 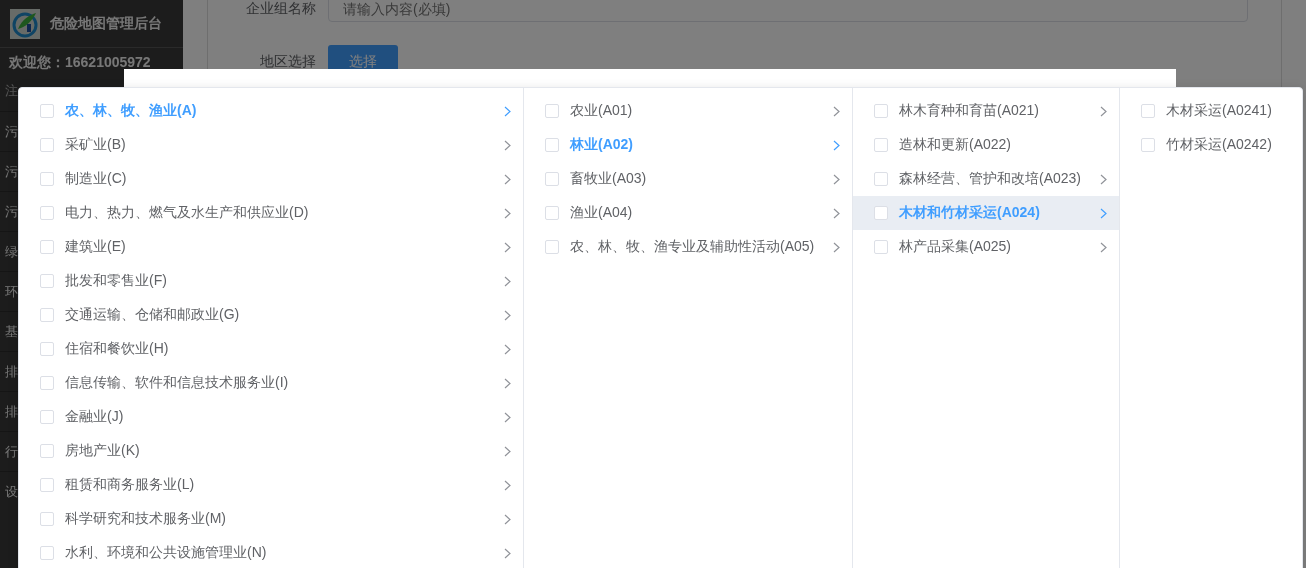 I want to click on cascader-option: 租赁和商务服务业(L), so click(x=271, y=485).